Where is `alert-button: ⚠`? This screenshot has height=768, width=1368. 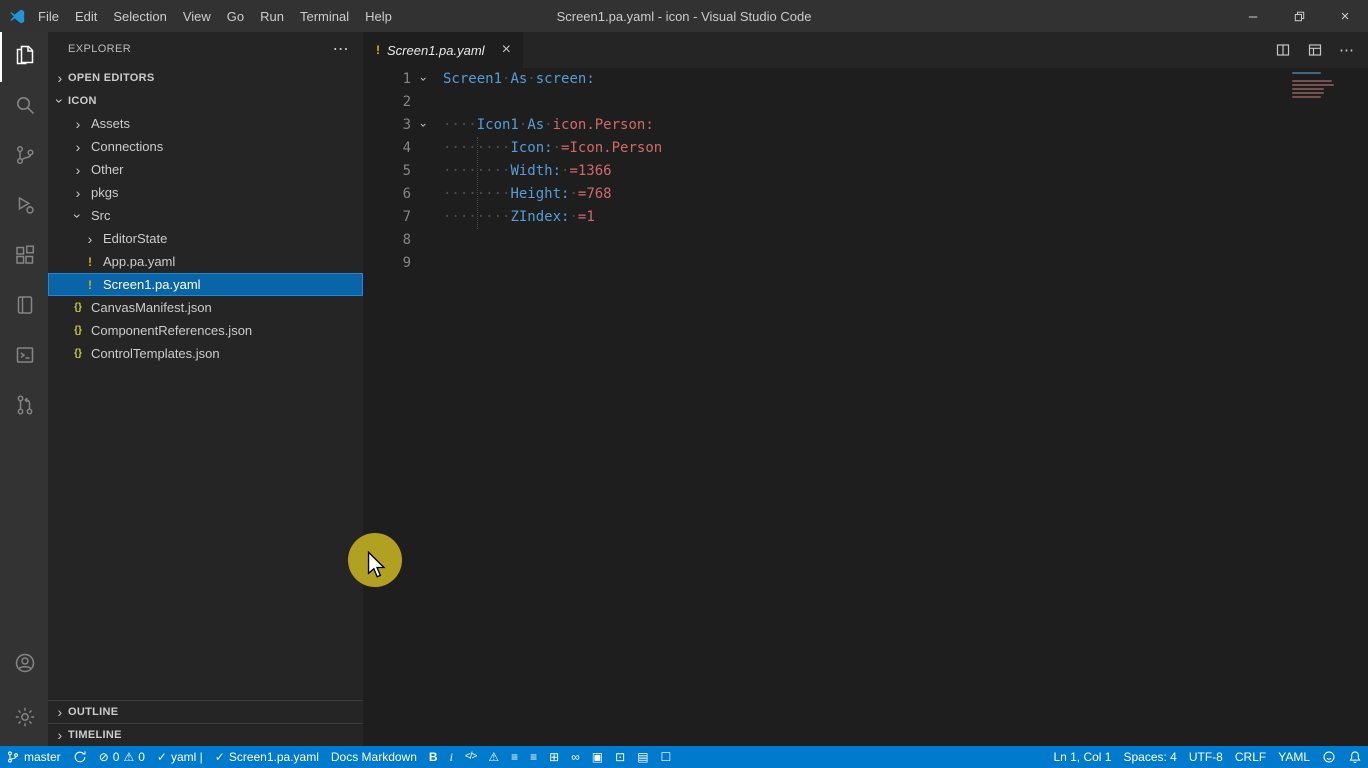 alert-button: ⚠ is located at coordinates (493, 757).